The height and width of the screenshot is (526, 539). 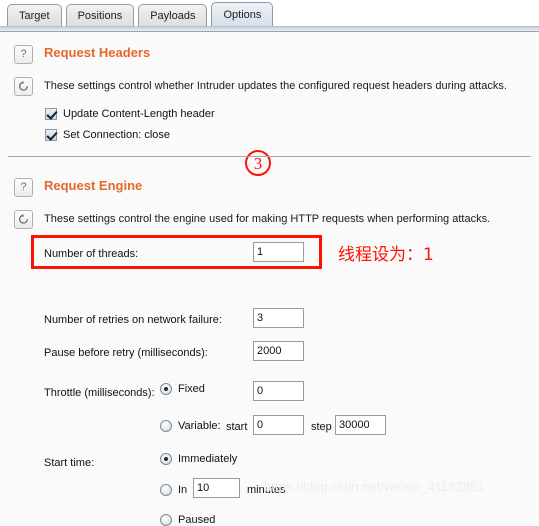 What do you see at coordinates (173, 490) in the screenshot?
I see `start-time-in-row: In` at bounding box center [173, 490].